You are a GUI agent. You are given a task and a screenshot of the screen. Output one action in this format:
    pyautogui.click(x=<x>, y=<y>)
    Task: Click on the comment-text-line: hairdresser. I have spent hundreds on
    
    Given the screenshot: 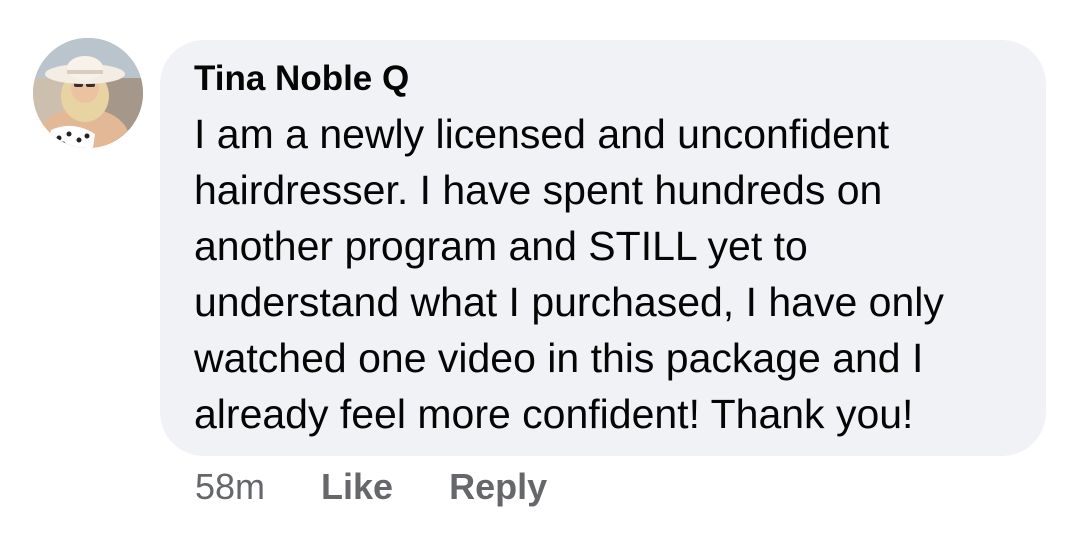 What is the action you would take?
    pyautogui.click(x=538, y=190)
    